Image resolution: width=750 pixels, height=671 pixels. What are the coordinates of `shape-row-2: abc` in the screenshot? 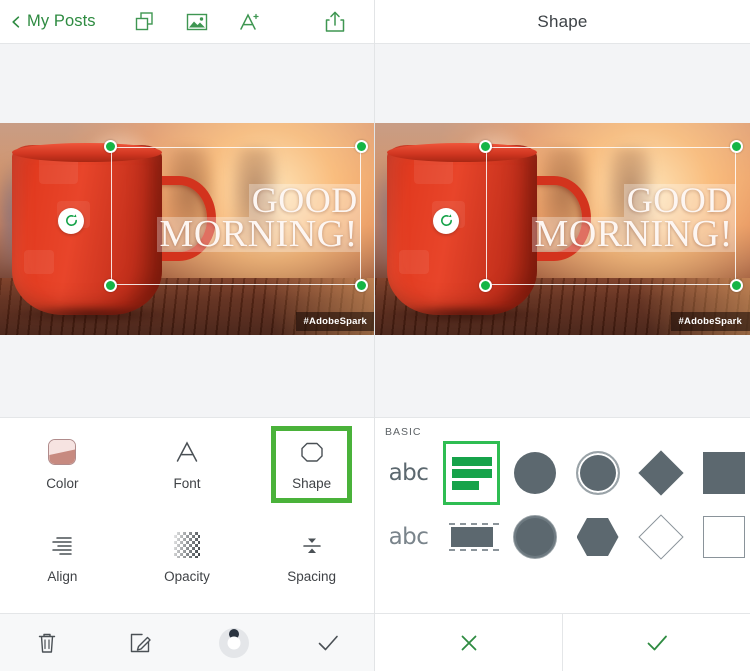 It's located at (562, 537).